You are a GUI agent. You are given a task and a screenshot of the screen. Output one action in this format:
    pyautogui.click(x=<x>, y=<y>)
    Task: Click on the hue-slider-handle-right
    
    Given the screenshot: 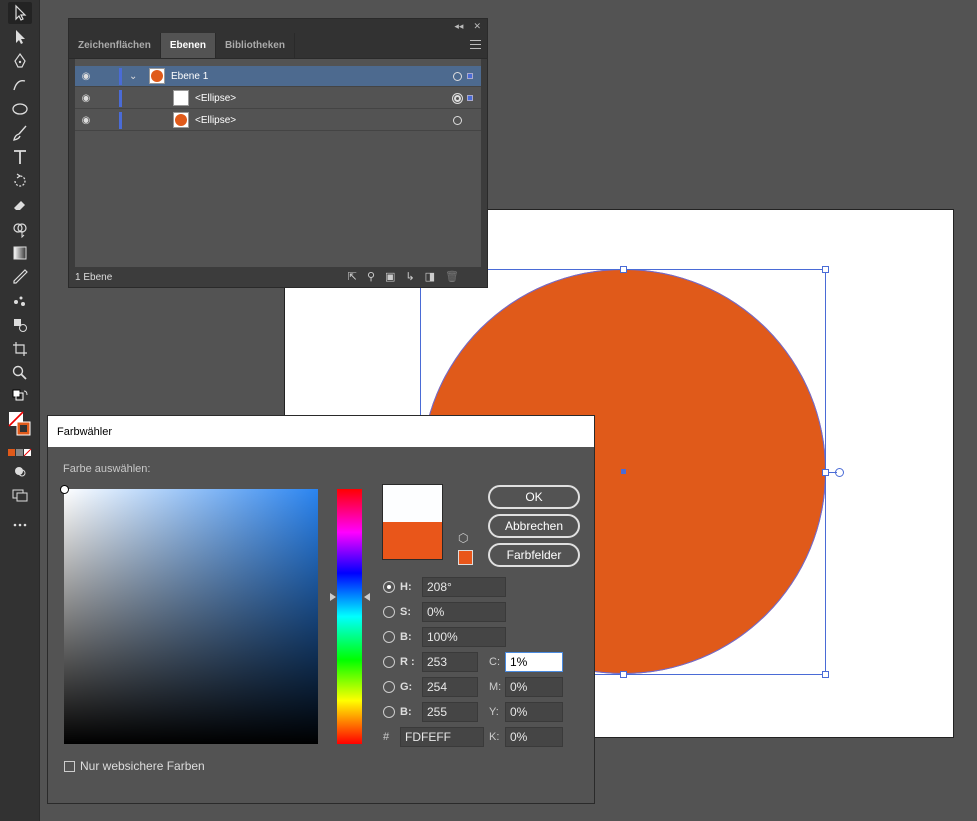 What is the action you would take?
    pyautogui.click(x=367, y=597)
    